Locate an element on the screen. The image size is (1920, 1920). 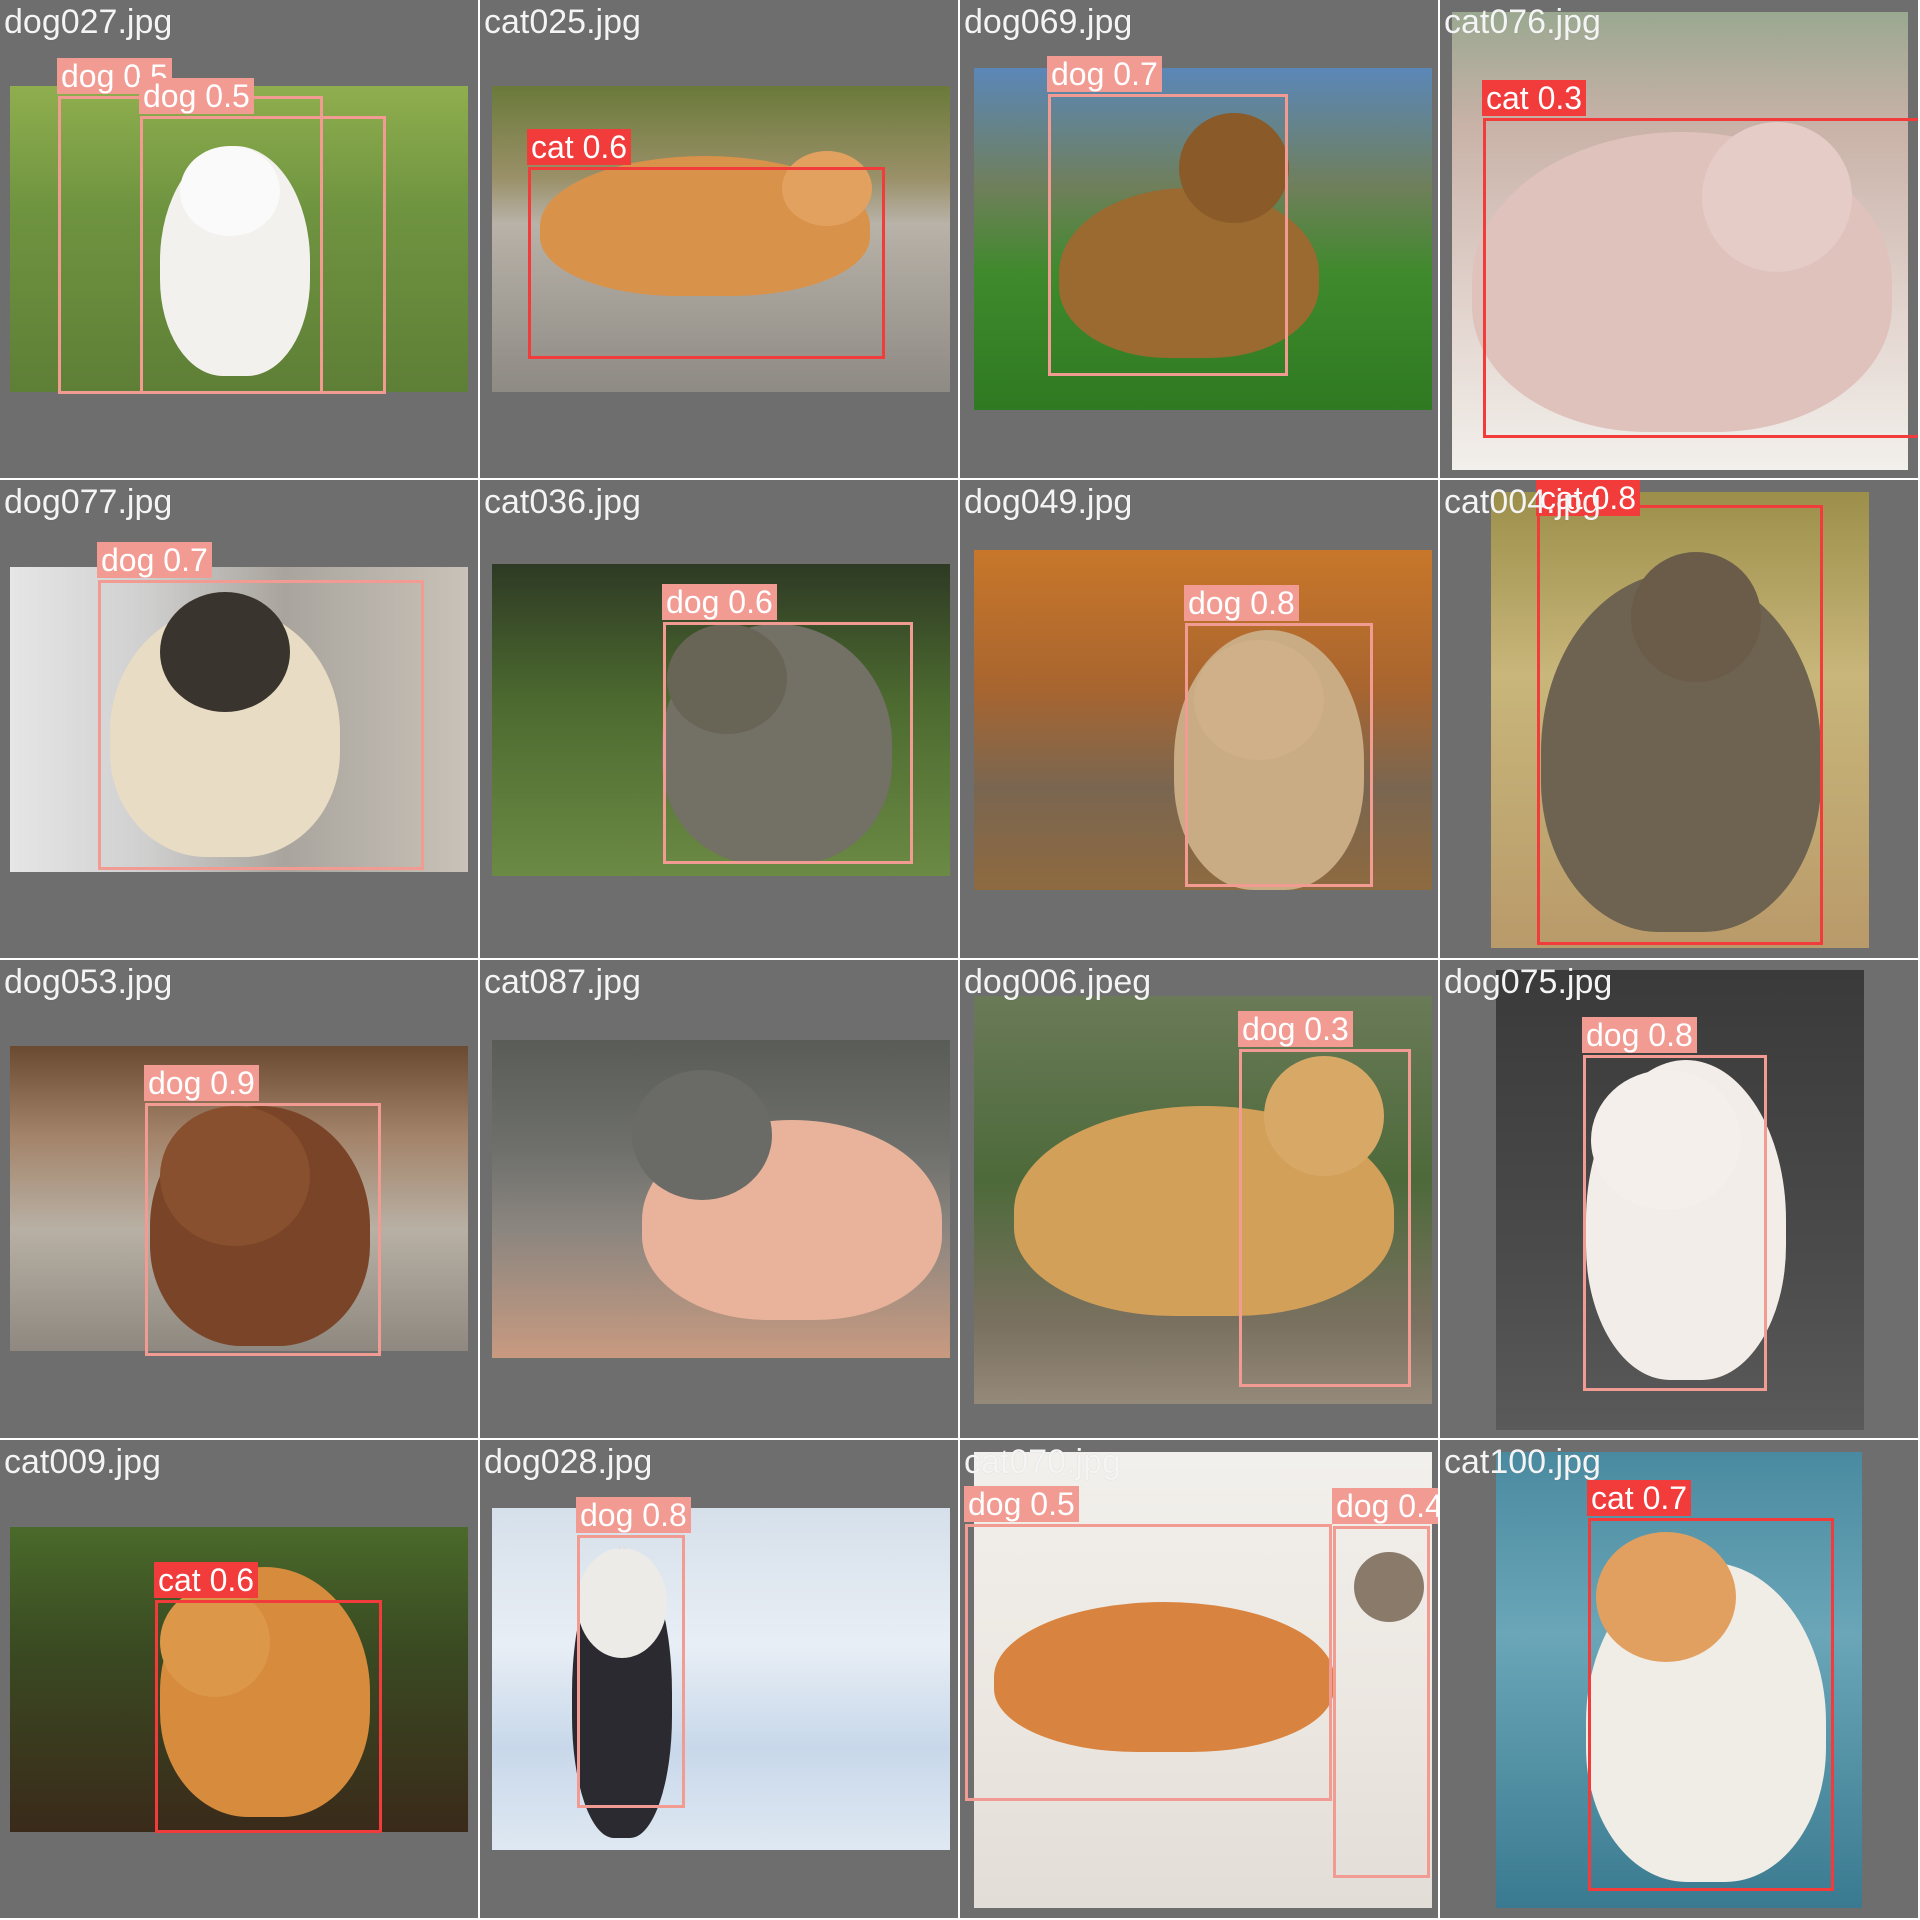
result-tile: dog028.jpg dog 0.8 is located at coordinates (720, 1680).